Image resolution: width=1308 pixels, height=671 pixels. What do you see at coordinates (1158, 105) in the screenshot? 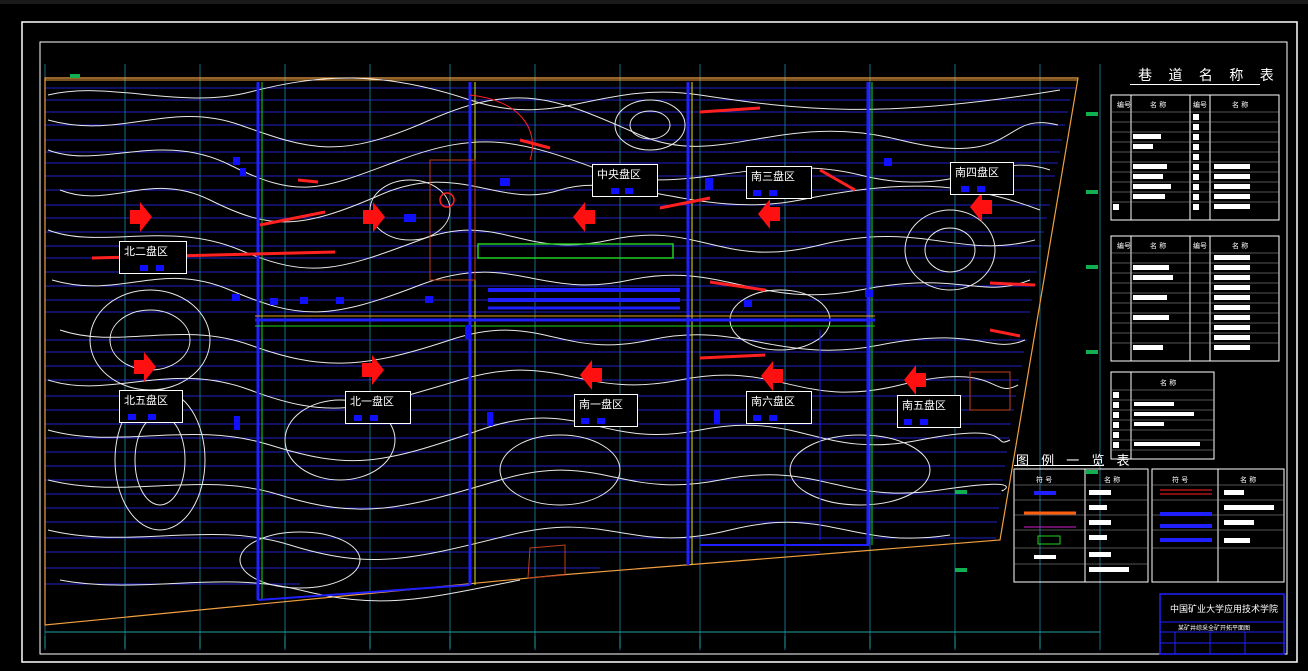
I see `table1-header-name: 名 称` at bounding box center [1158, 105].